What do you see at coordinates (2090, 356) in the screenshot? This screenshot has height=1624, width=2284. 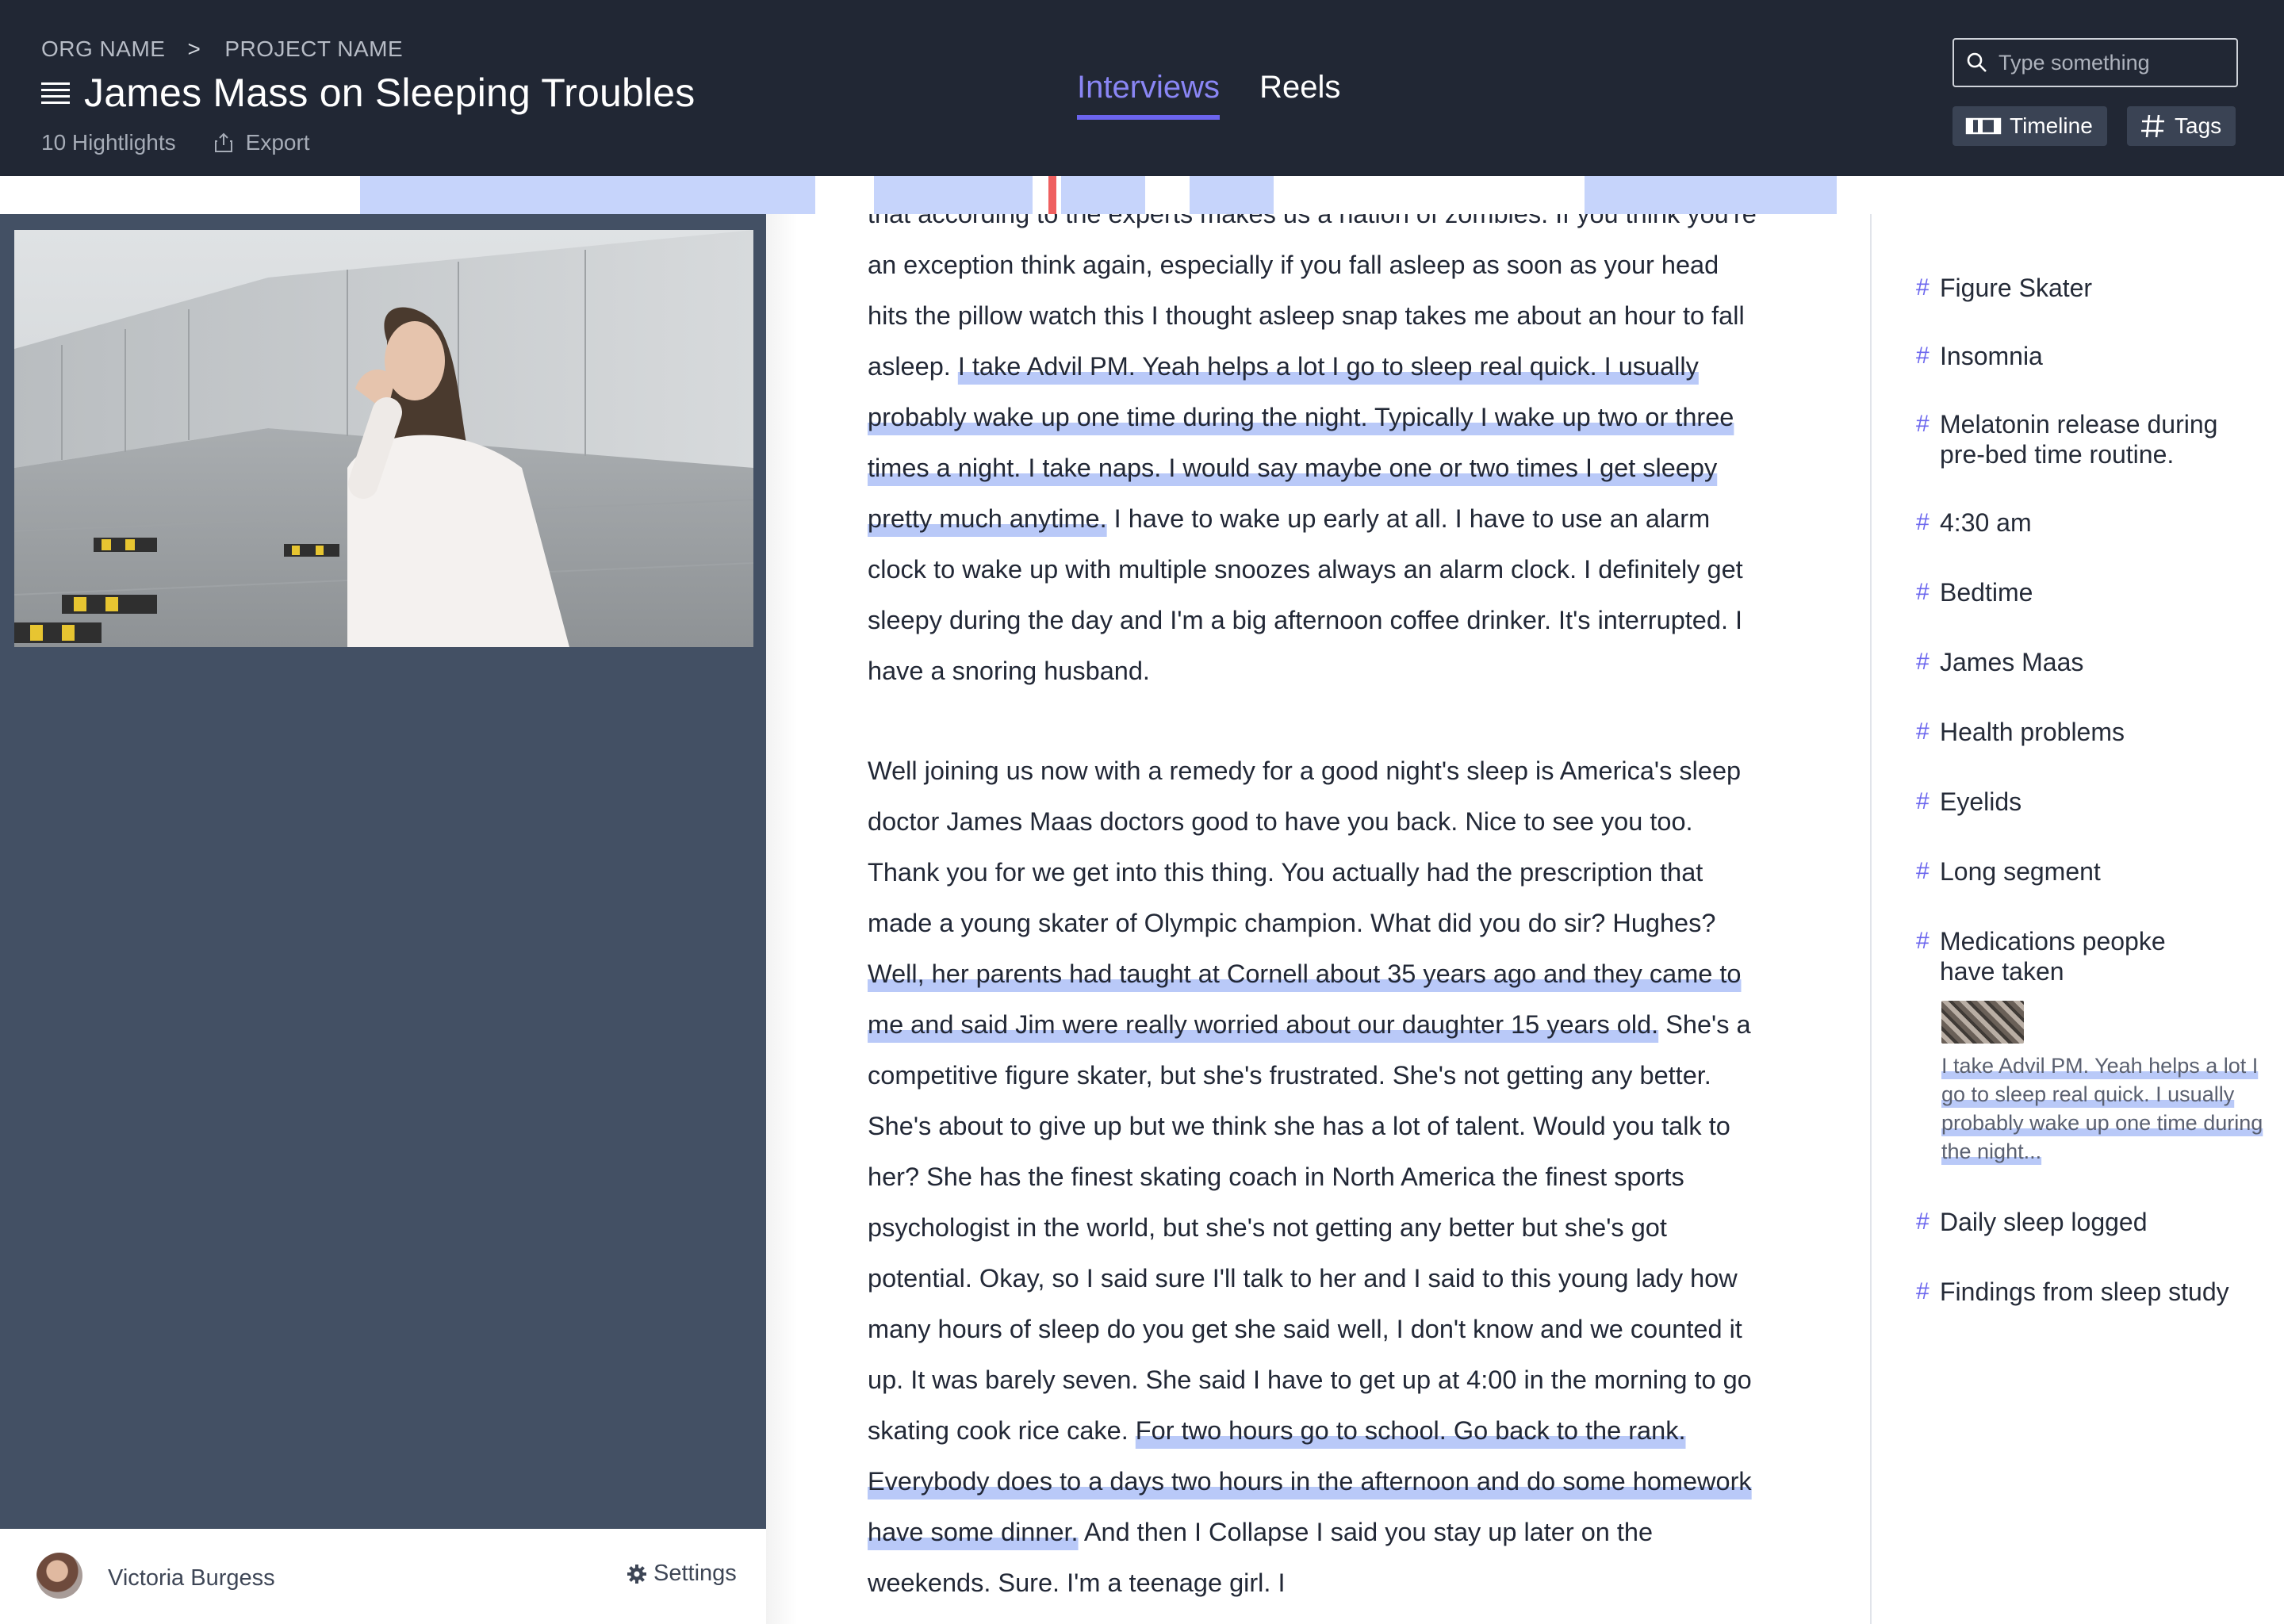 I see `tag-item: # Insomnia` at bounding box center [2090, 356].